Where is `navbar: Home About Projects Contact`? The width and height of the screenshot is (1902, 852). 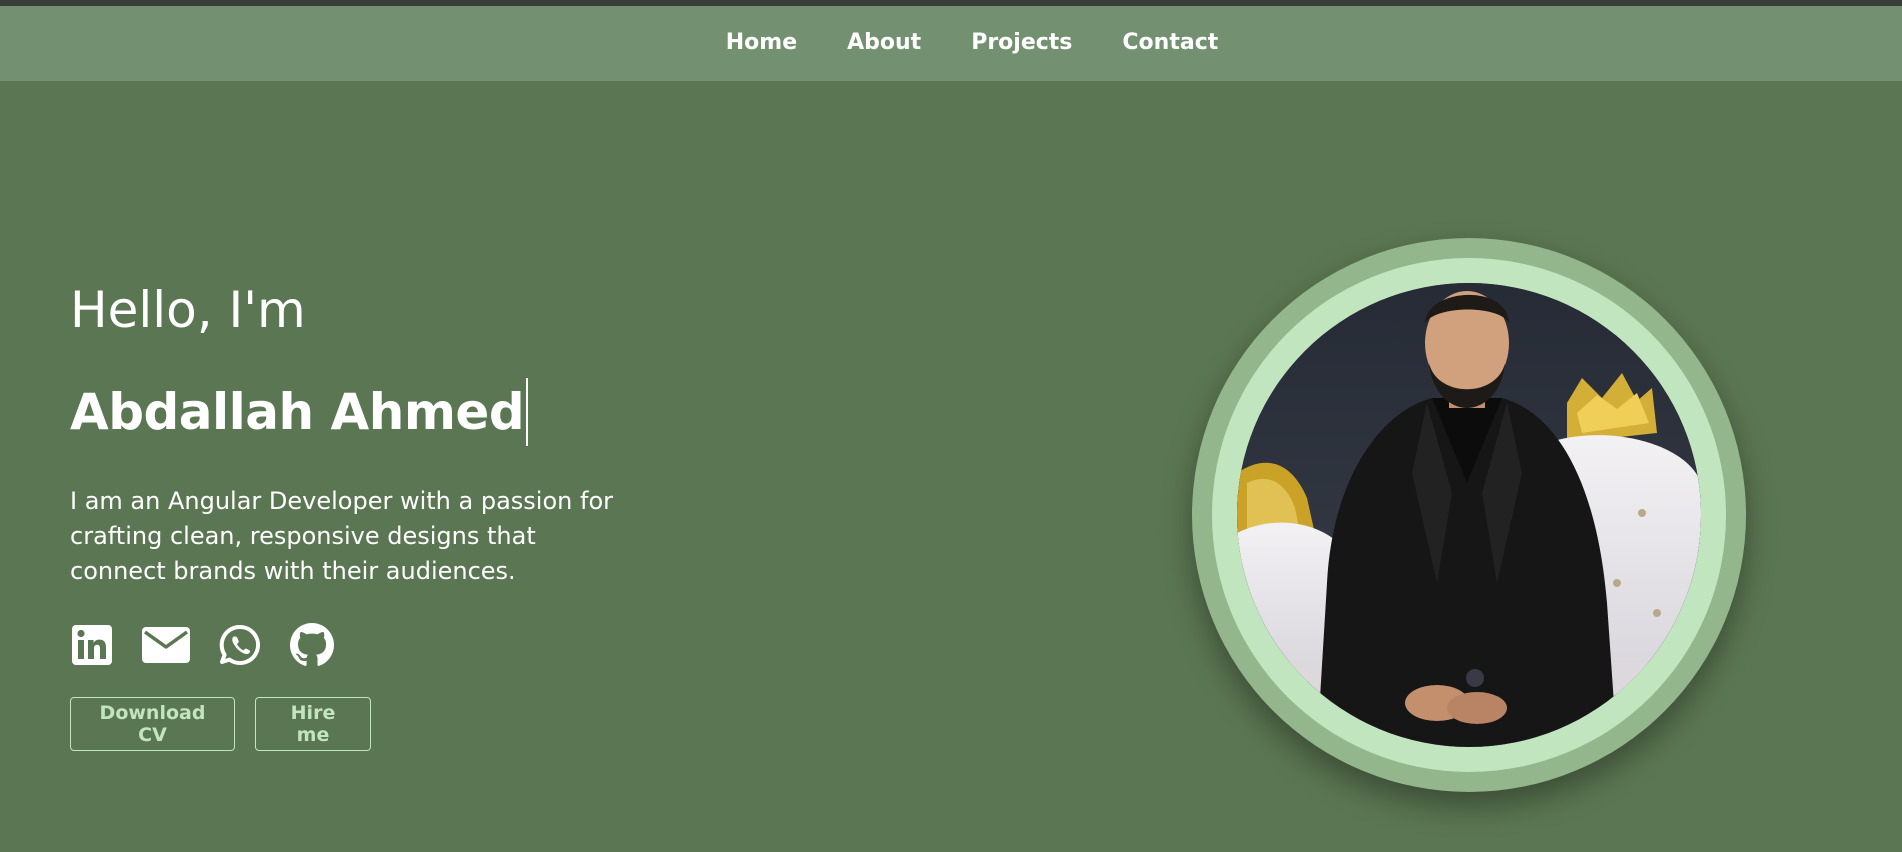
navbar: Home About Projects Contact is located at coordinates (951, 43).